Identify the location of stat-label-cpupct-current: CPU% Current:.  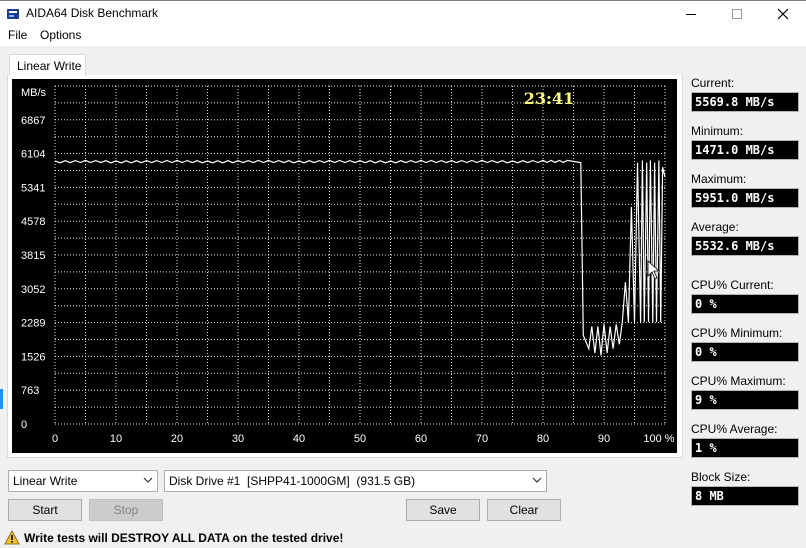
(732, 285).